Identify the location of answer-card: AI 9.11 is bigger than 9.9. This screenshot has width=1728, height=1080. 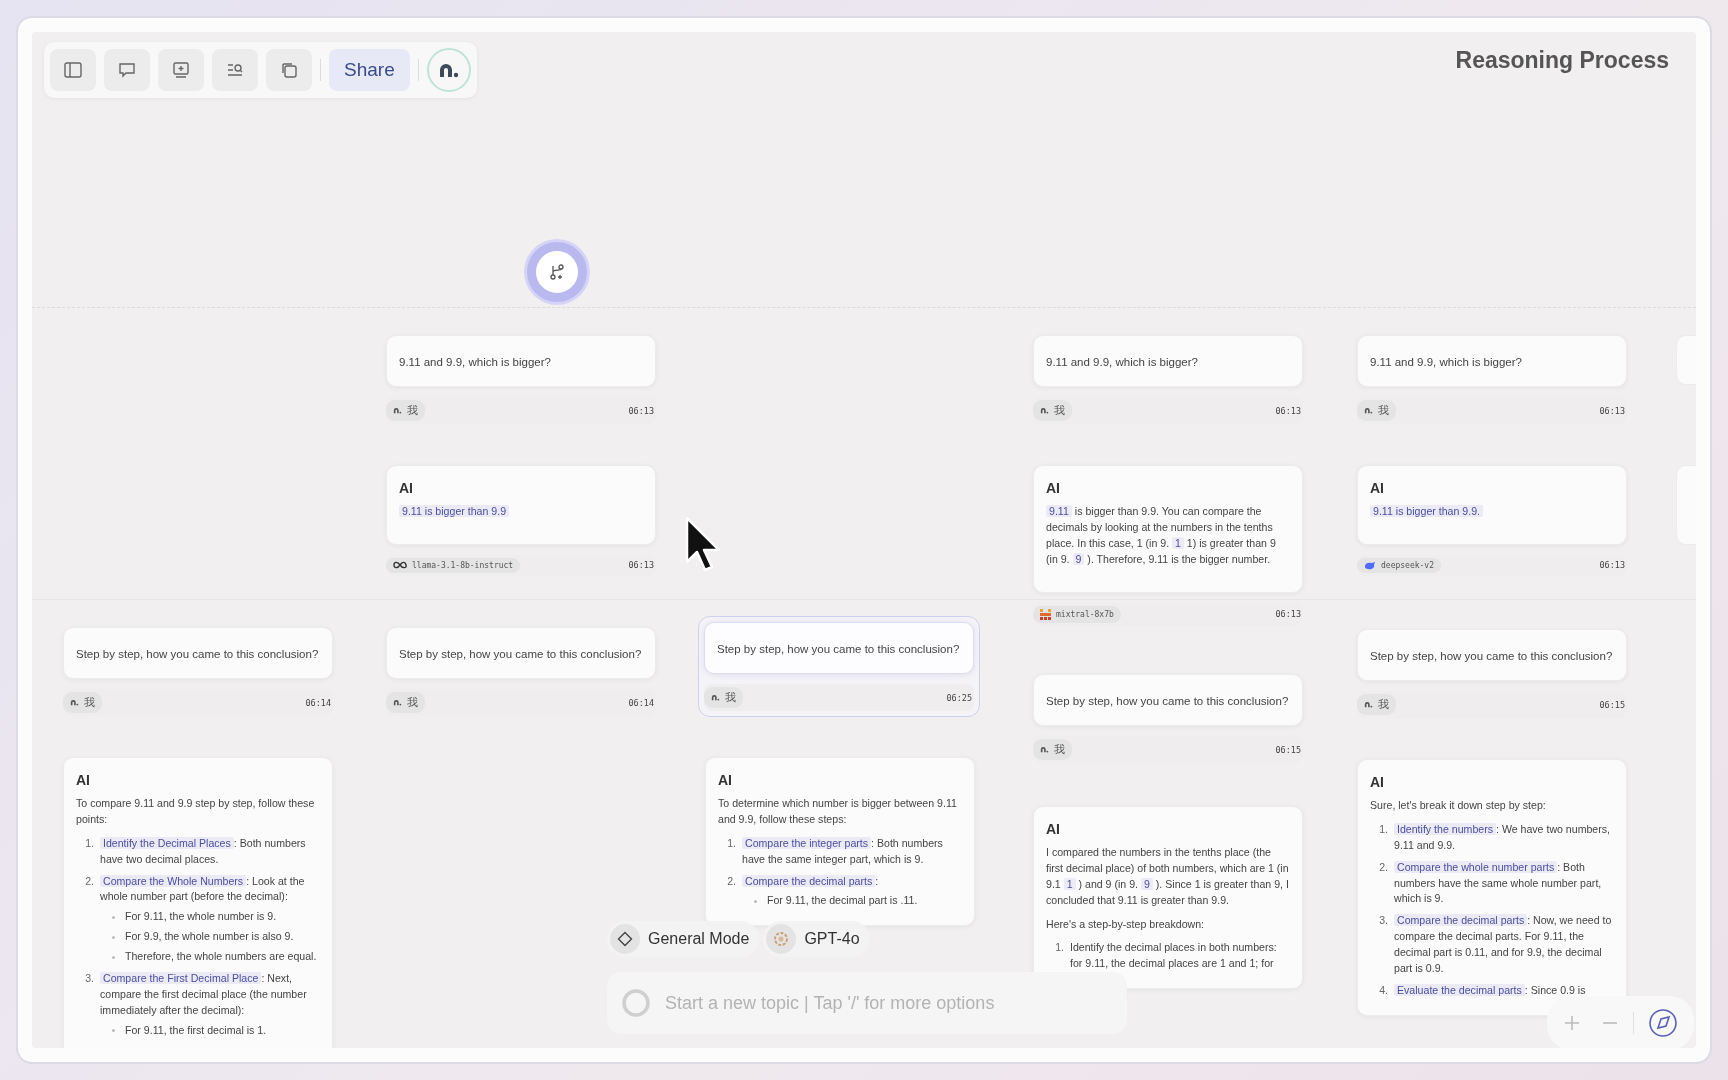
(521, 505).